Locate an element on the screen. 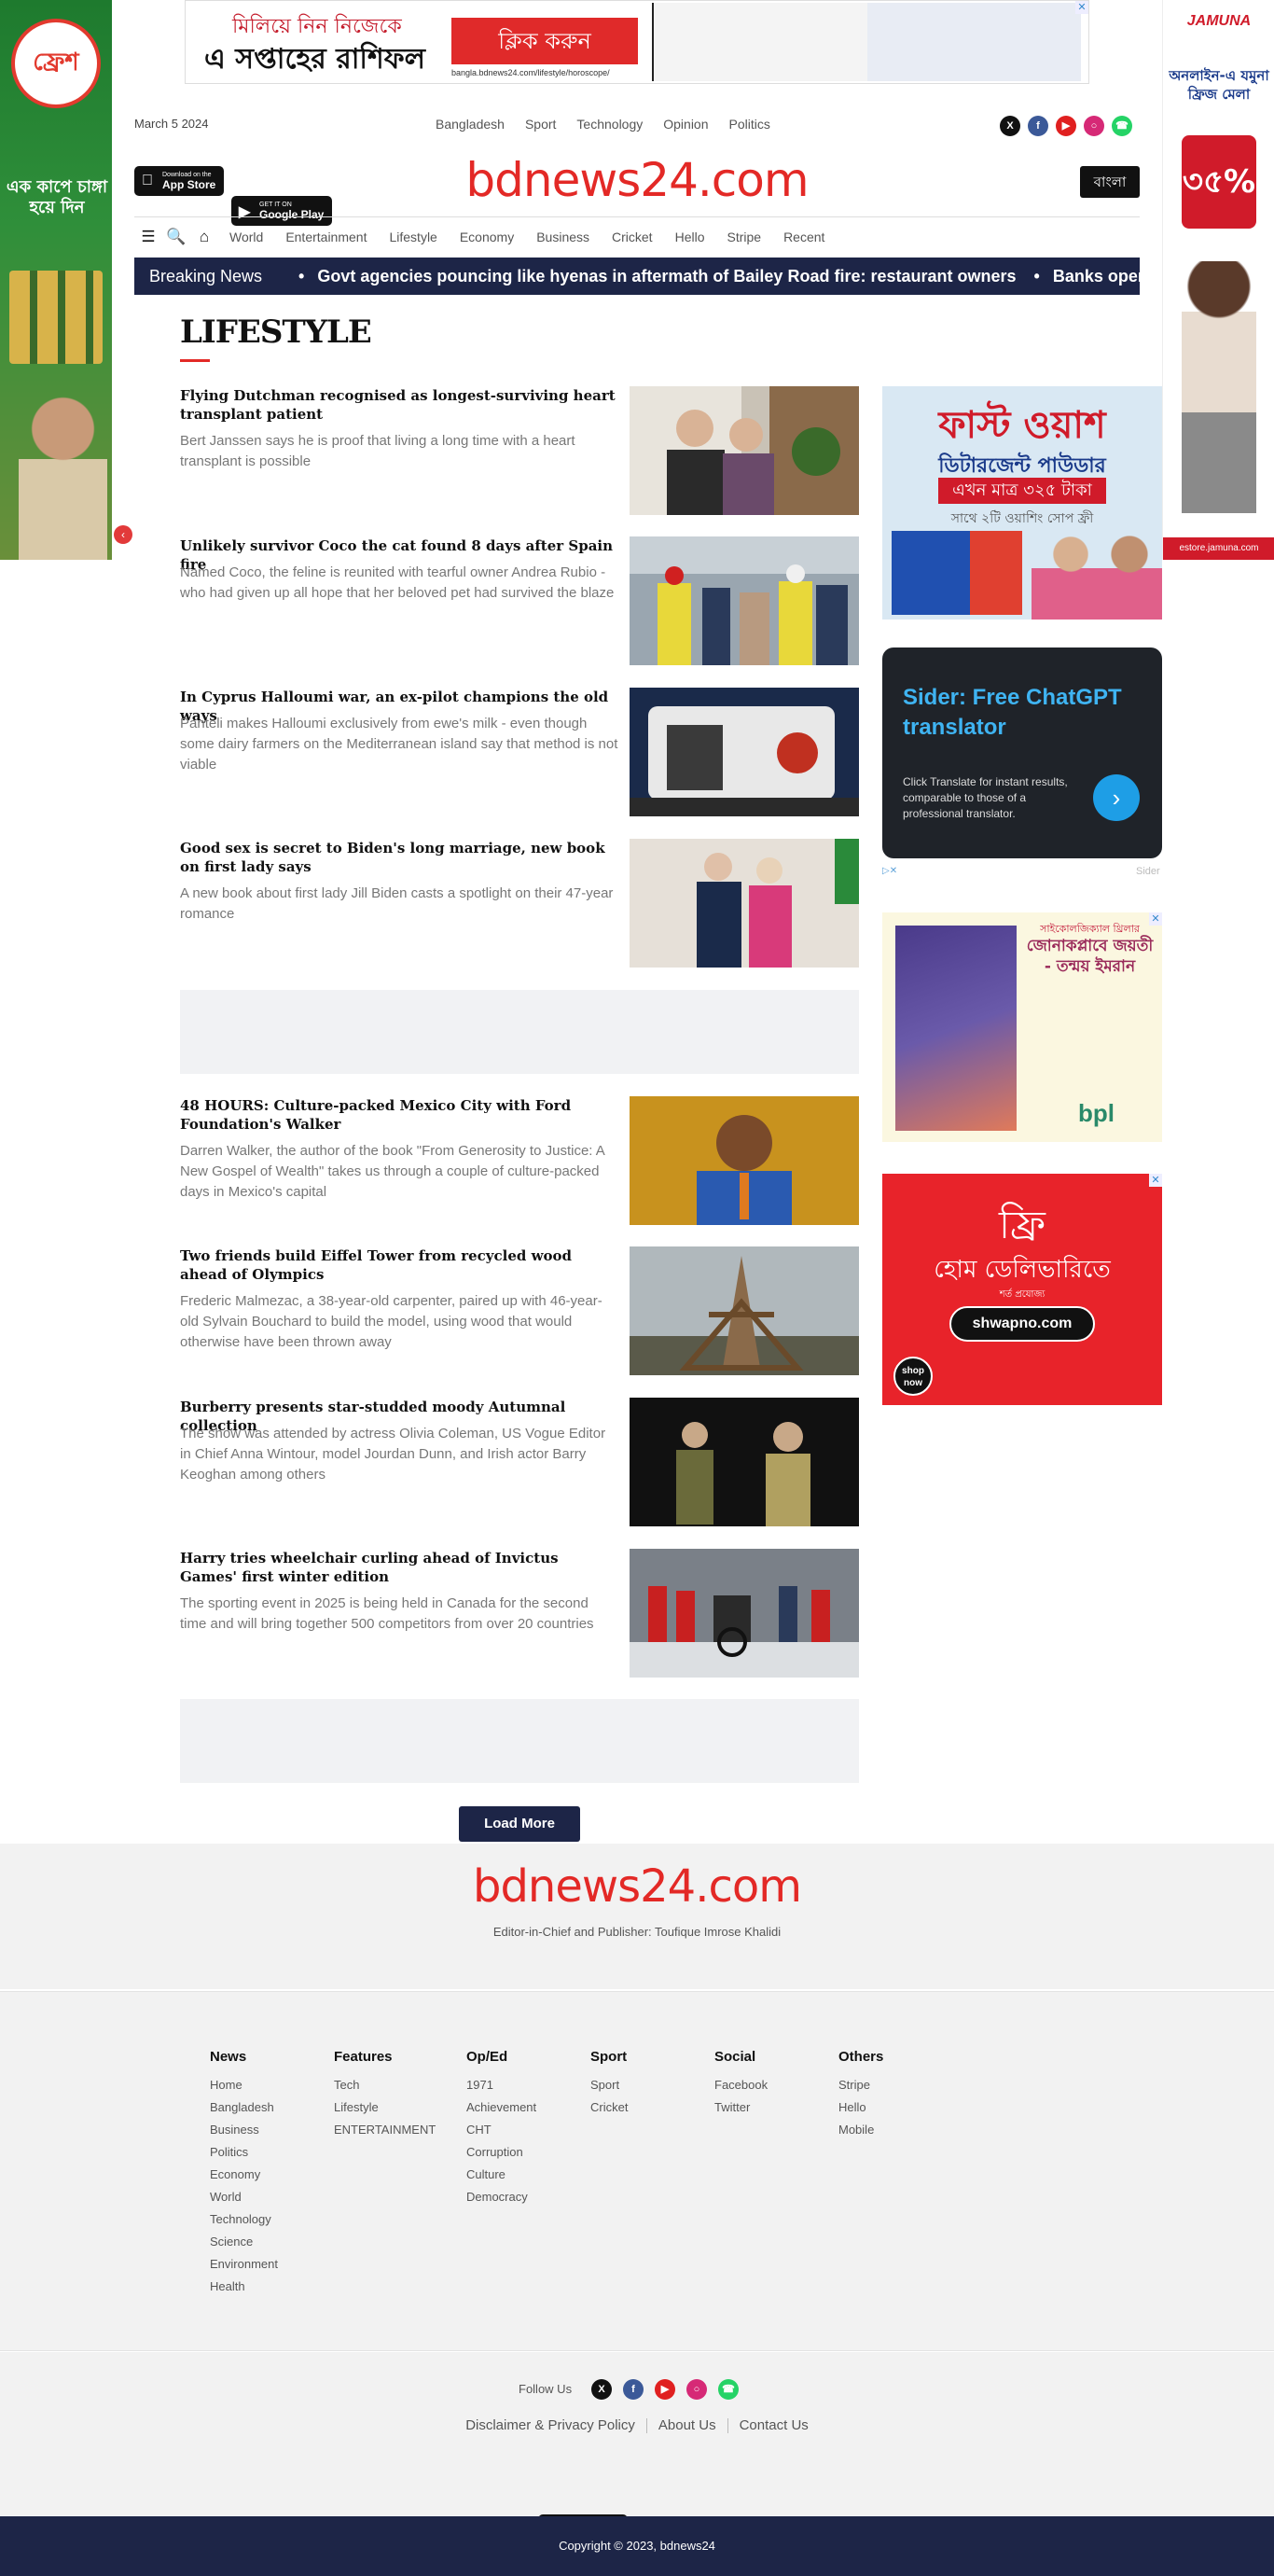  topnav-opinion: Opinion is located at coordinates (685, 124).